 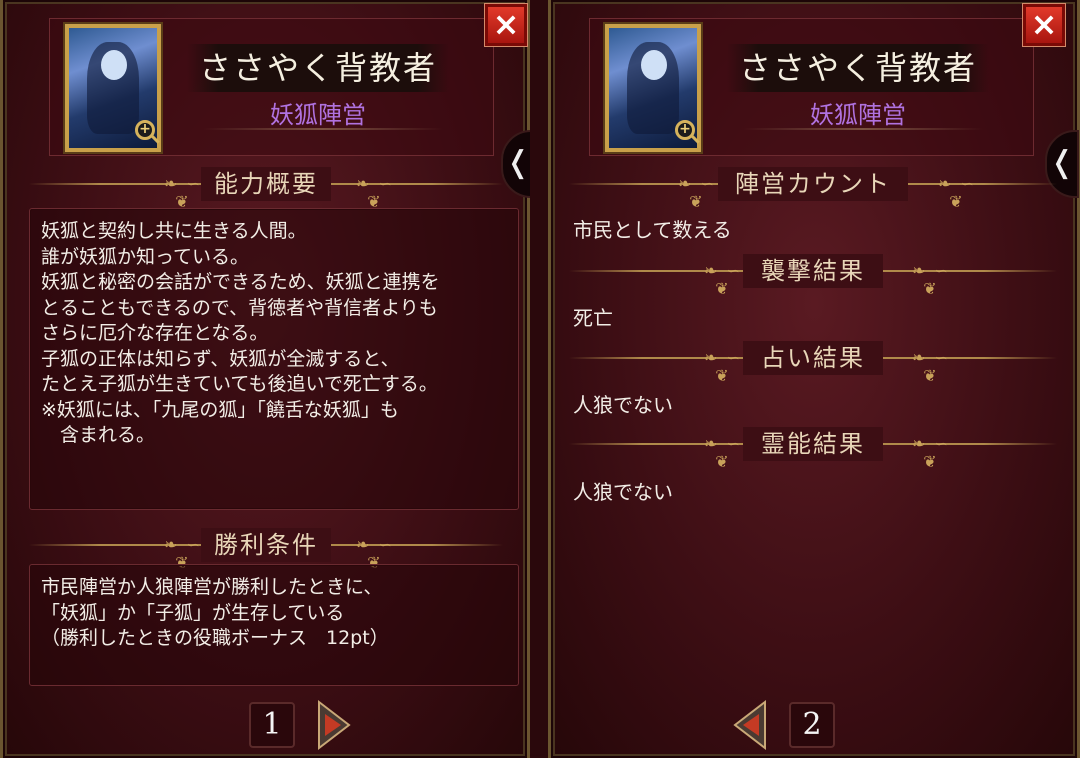 What do you see at coordinates (212, 587) in the screenshot?
I see `victory-line: 市民陣営か人狼陣営が勝利したときに、` at bounding box center [212, 587].